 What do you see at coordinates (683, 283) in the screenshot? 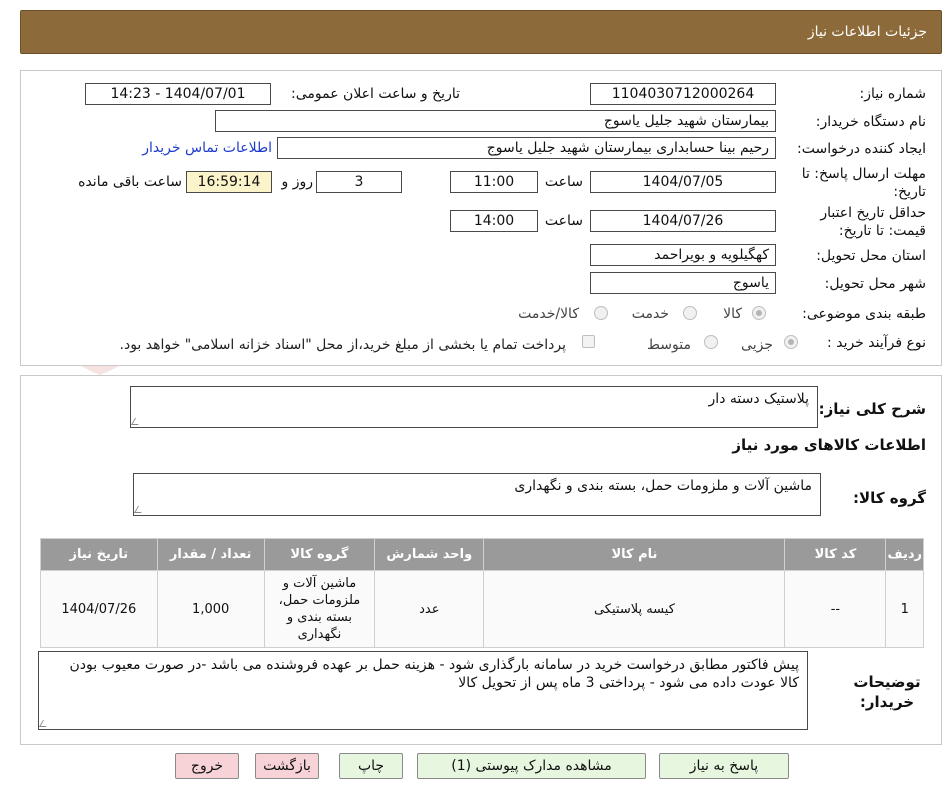
I see `city-field: یاسوج` at bounding box center [683, 283].